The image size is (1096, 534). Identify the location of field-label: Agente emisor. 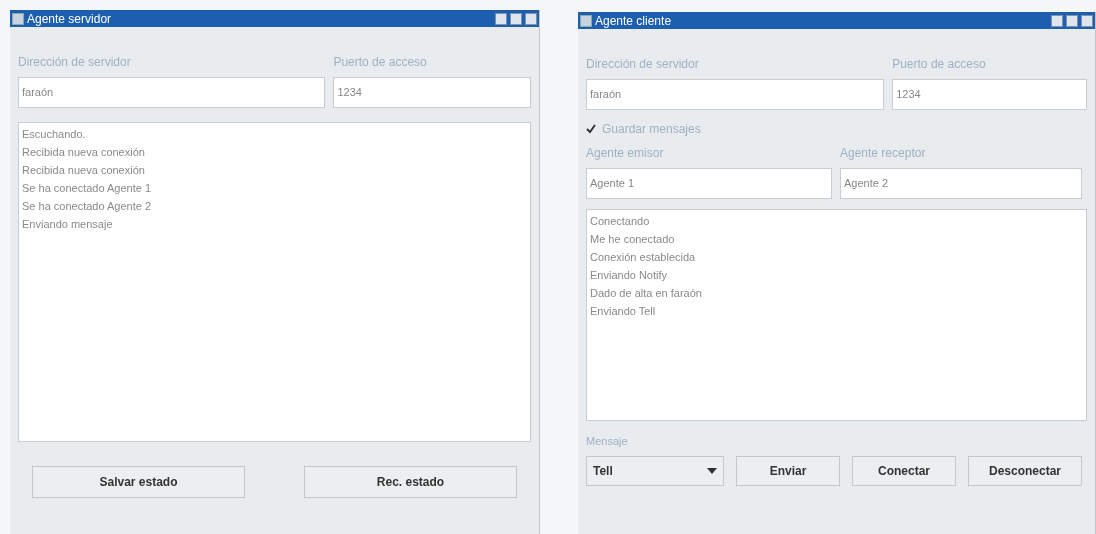
(625, 153).